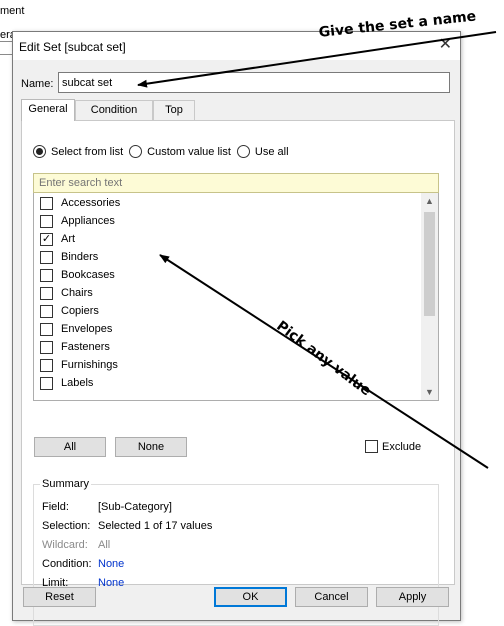 This screenshot has height=626, width=504. I want to click on list-item-label: Binders, so click(80, 257).